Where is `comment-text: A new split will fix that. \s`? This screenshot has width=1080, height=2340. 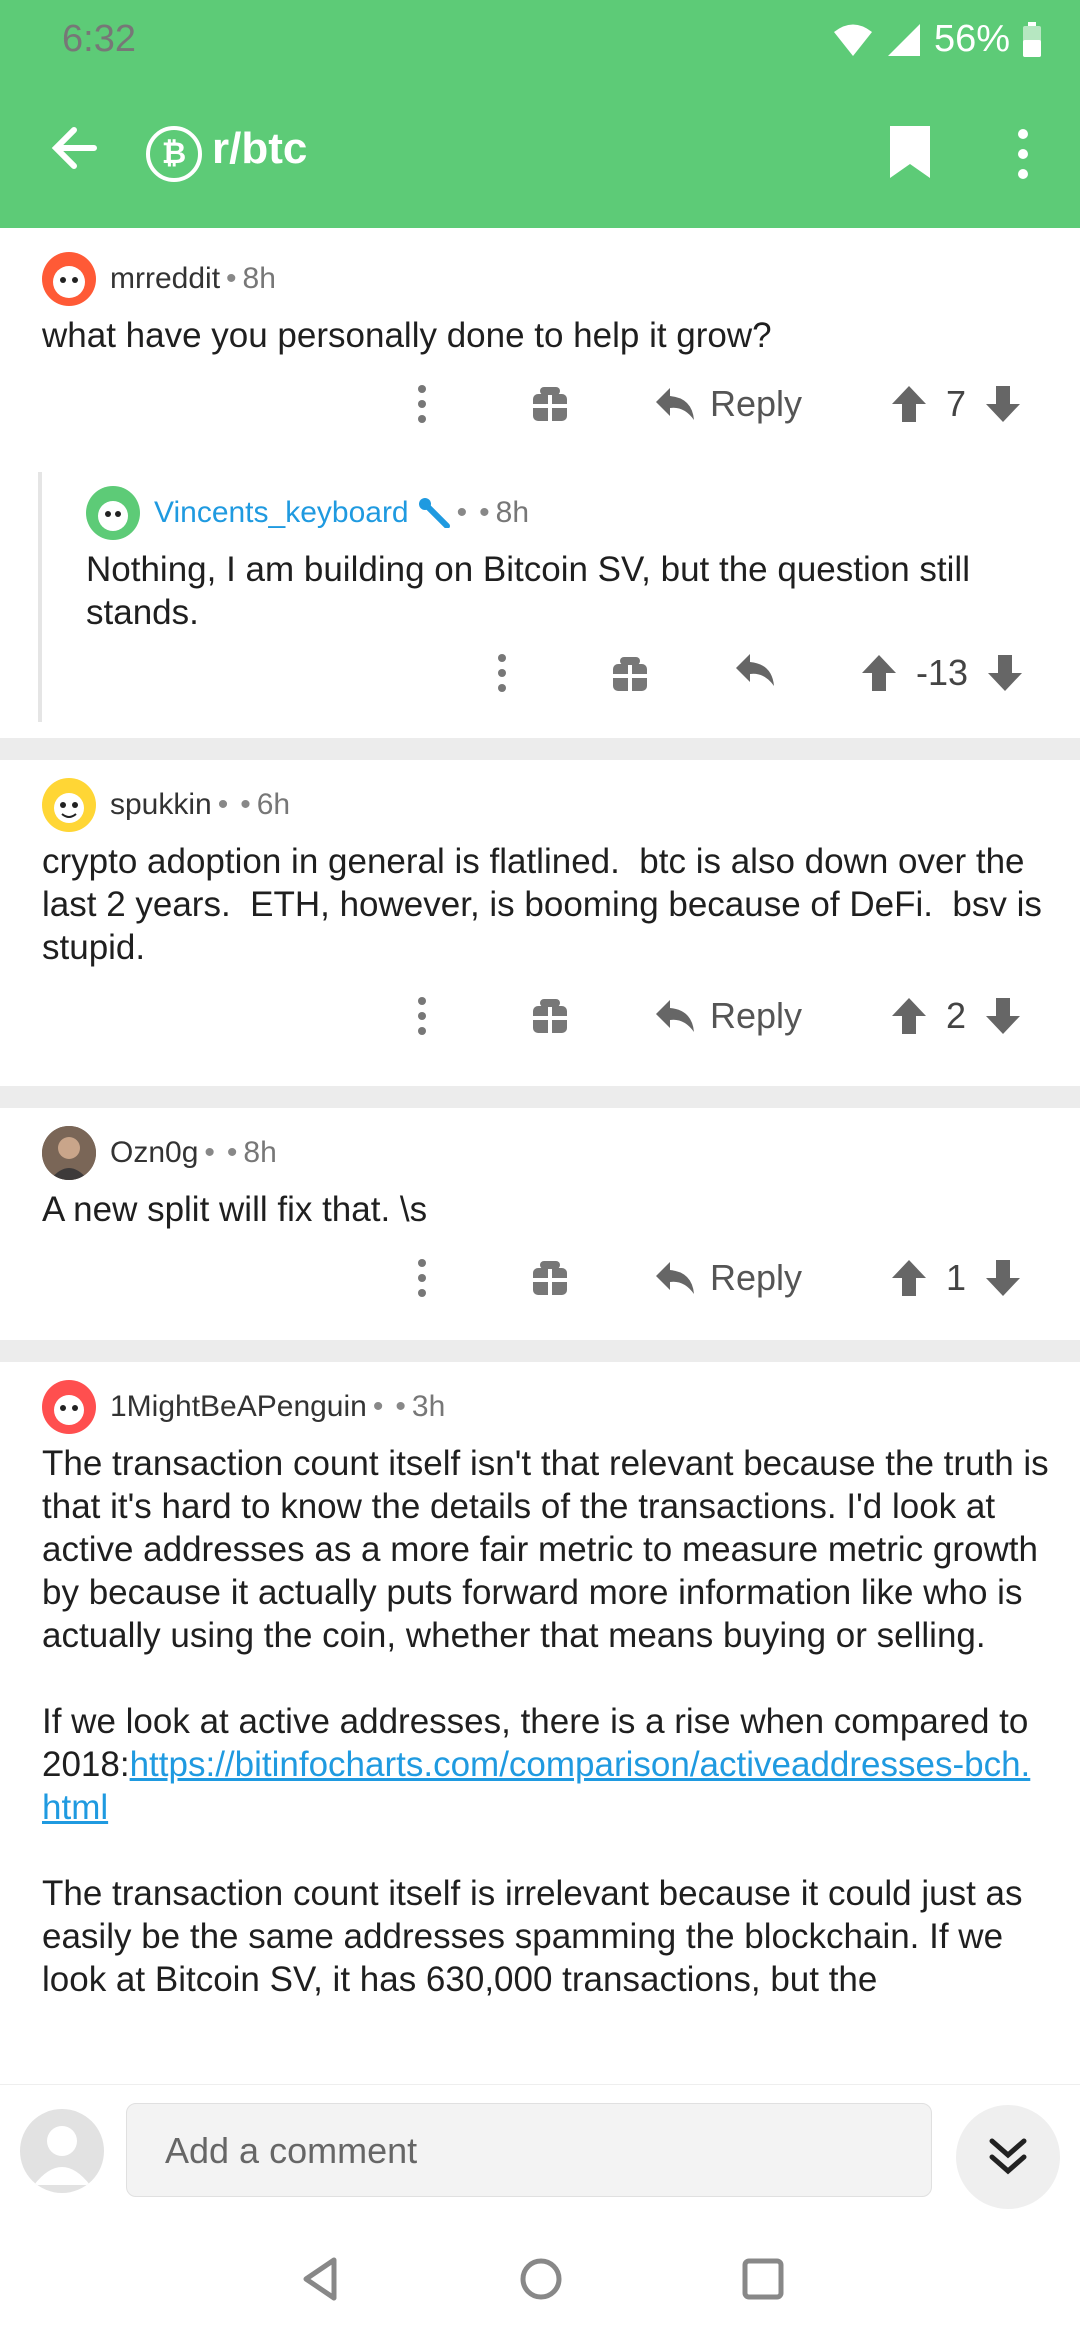
comment-text: A new split will fix that. \s is located at coordinates (235, 1209).